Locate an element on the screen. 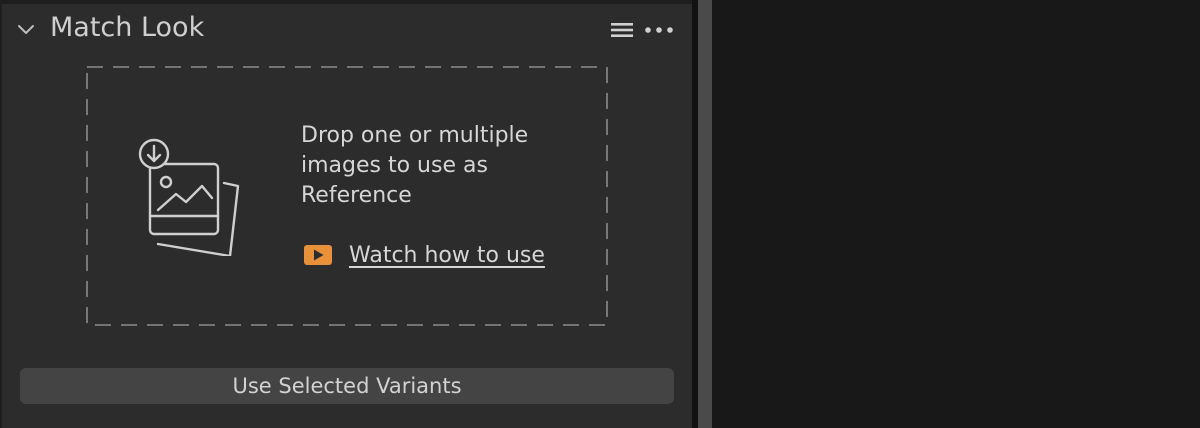 Image resolution: width=1200 pixels, height=428 pixels. watch-how-to-use: Watch how to use is located at coordinates (424, 255).